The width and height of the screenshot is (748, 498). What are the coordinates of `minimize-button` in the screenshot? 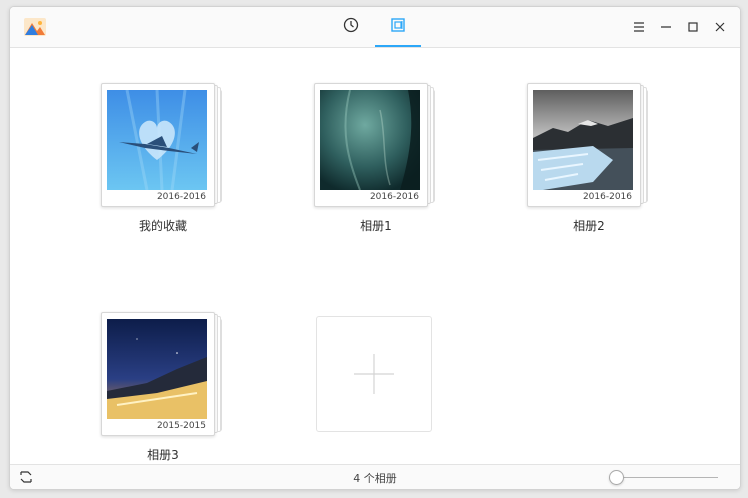 It's located at (666, 27).